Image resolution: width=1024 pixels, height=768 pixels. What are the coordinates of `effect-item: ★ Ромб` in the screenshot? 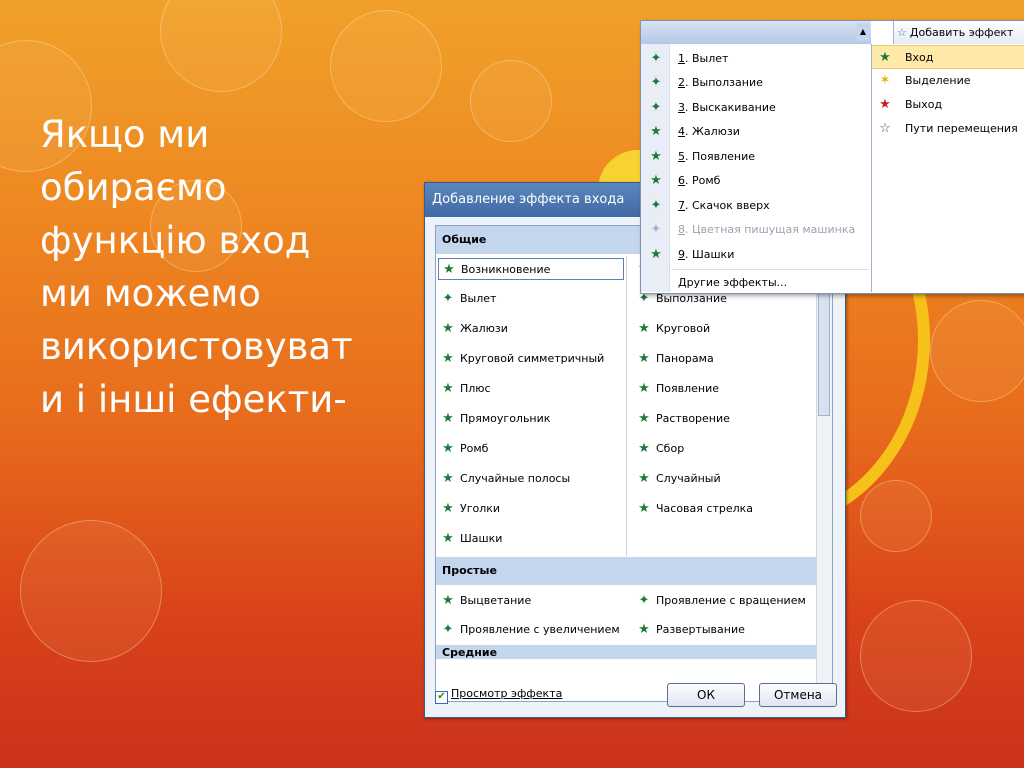 It's located at (463, 449).